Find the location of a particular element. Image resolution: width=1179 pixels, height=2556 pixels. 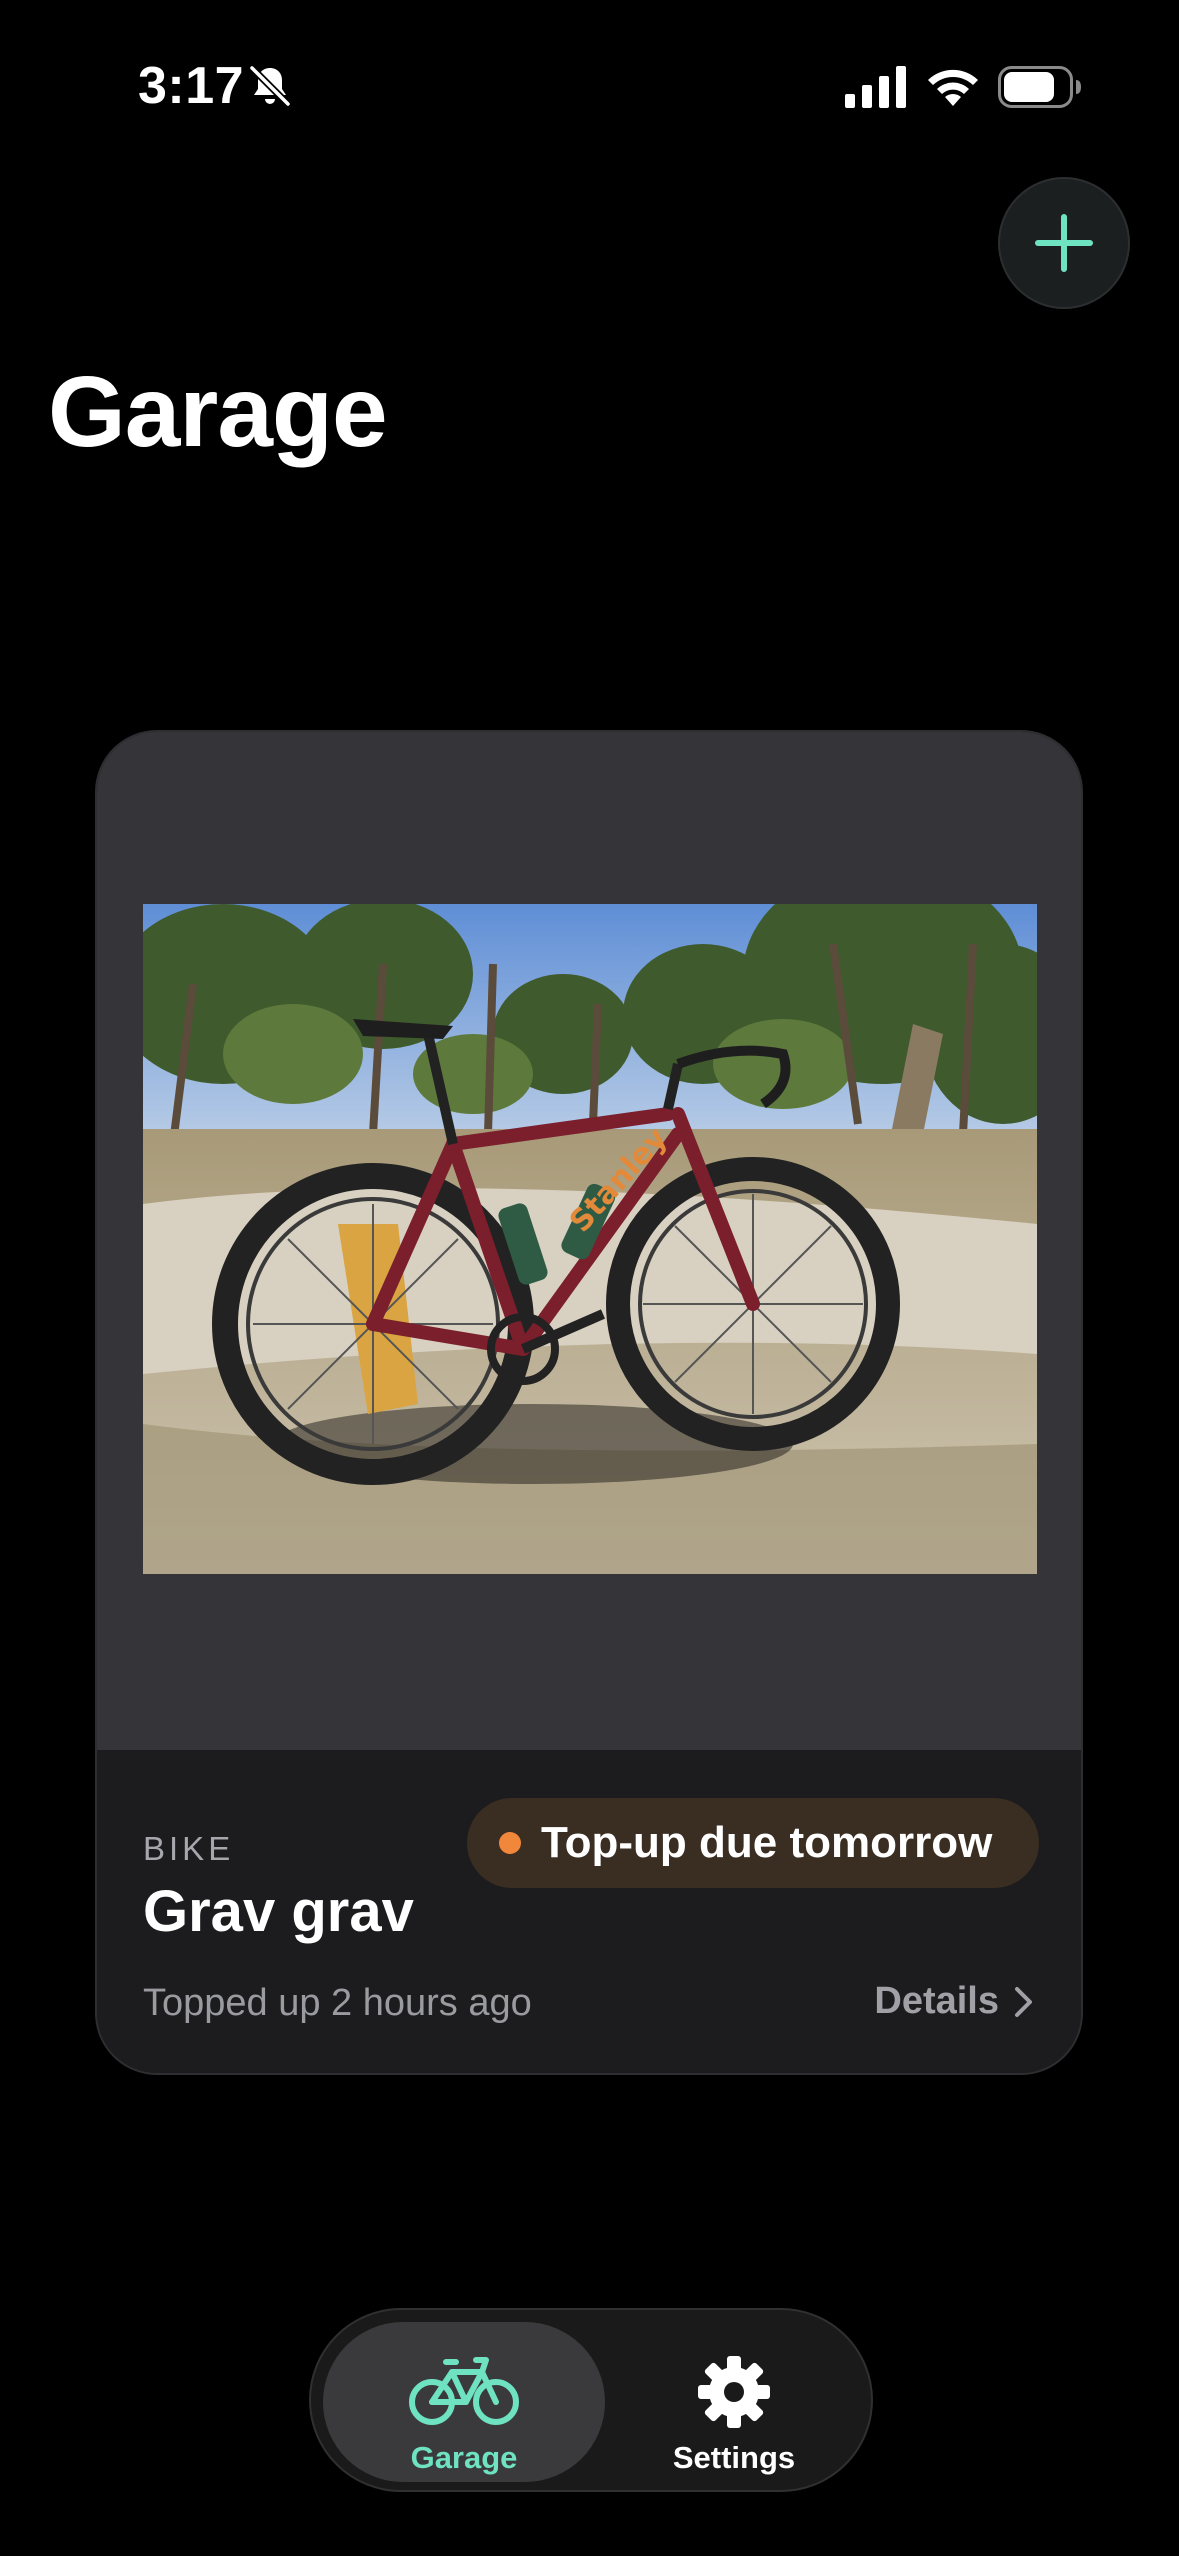

details-label: Details is located at coordinates (936, 2001).